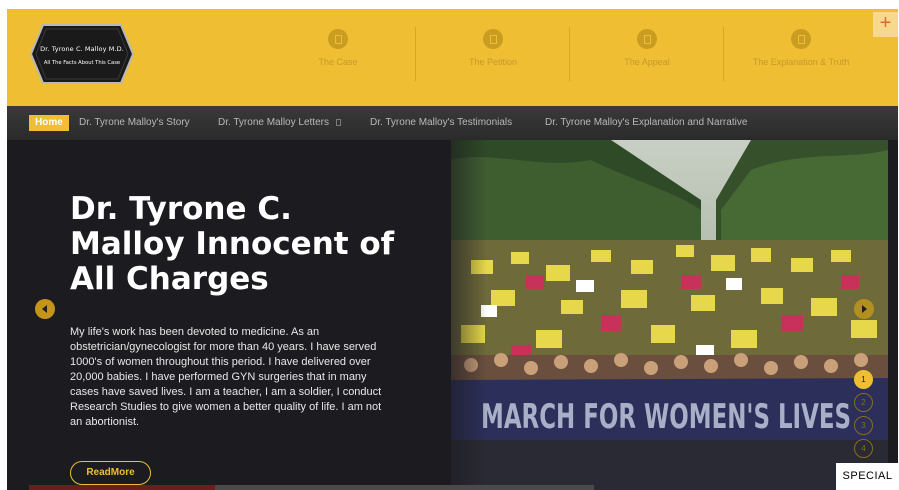 The image size is (899, 490). What do you see at coordinates (338, 122) in the screenshot?
I see `dropdown-icon` at bounding box center [338, 122].